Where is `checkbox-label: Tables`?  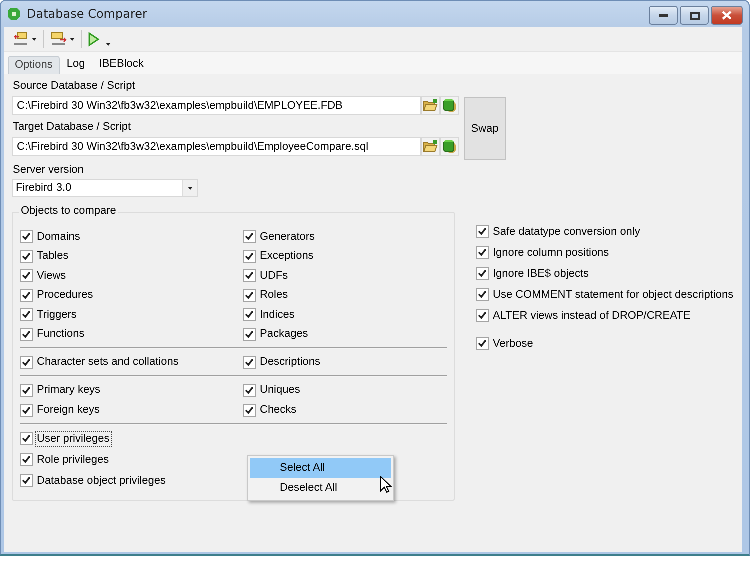
checkbox-label: Tables is located at coordinates (53, 256).